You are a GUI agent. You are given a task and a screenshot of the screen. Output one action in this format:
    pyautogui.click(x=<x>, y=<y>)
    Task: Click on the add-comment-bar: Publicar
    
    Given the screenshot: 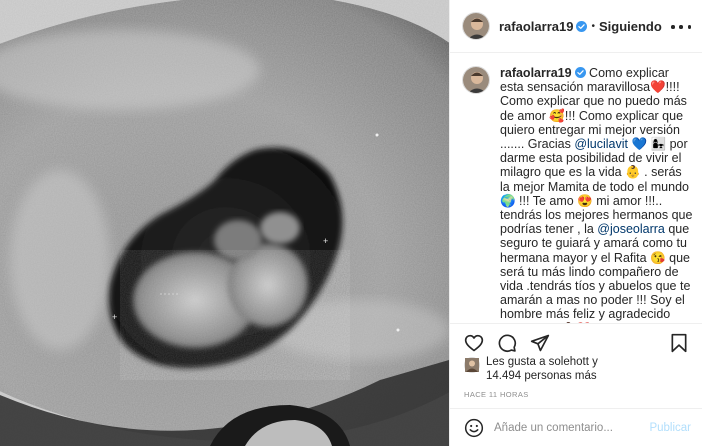 What is the action you would take?
    pyautogui.click(x=576, y=427)
    